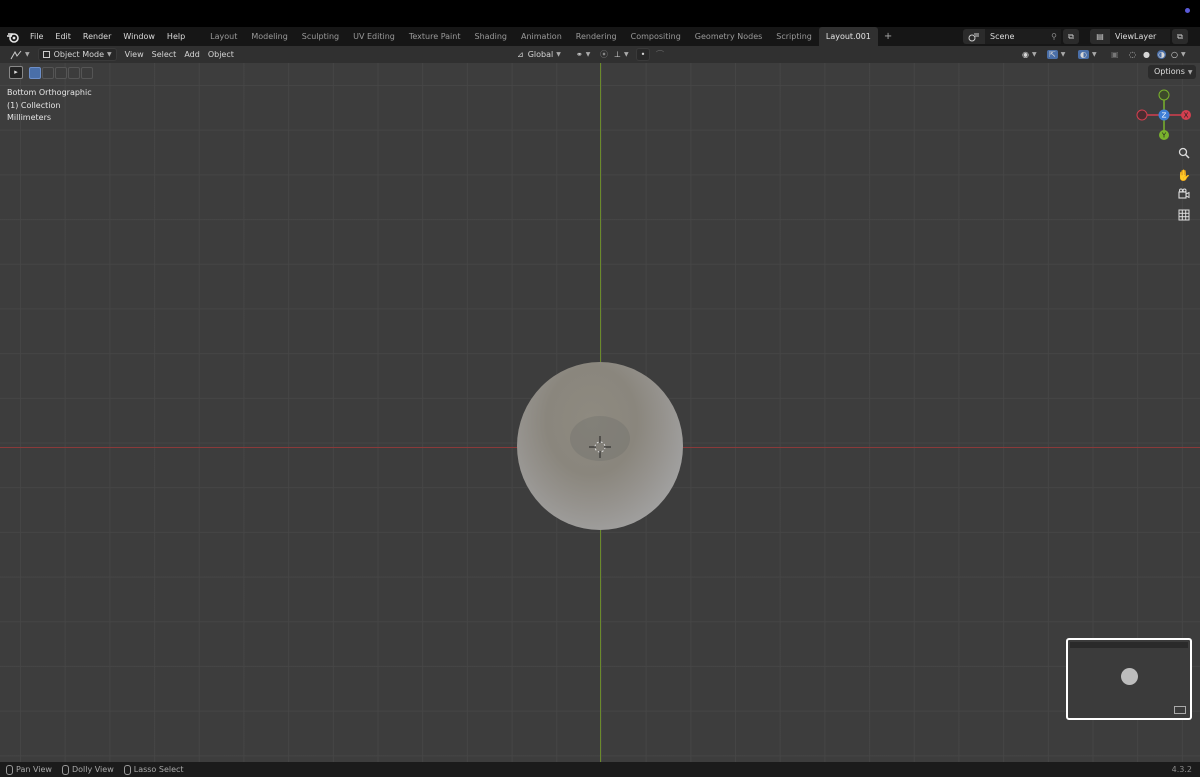 The image size is (1200, 777). What do you see at coordinates (176, 36) in the screenshot?
I see `menu-help: Help` at bounding box center [176, 36].